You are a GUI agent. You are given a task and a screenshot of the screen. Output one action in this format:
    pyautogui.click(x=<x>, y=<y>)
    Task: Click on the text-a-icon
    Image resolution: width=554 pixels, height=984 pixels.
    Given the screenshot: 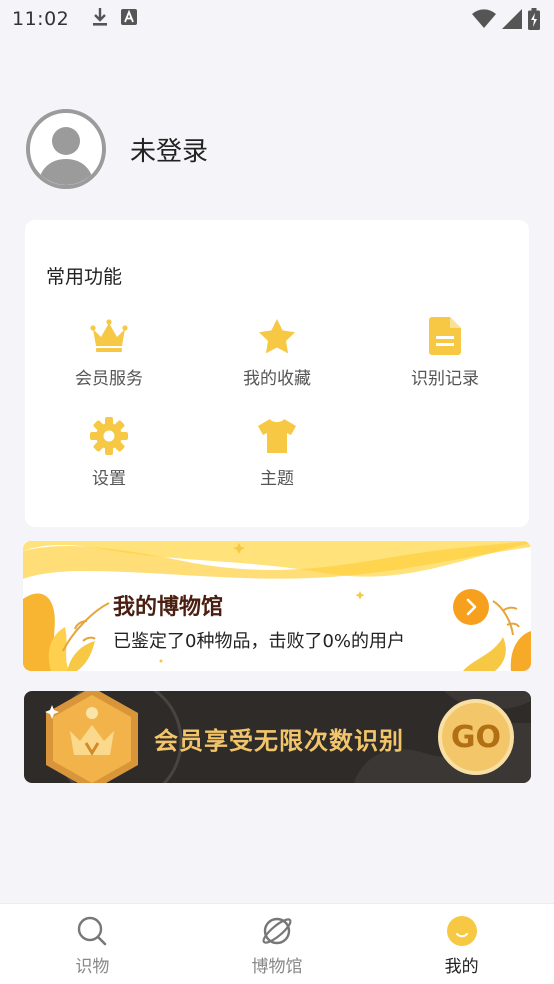 What is the action you would take?
    pyautogui.click(x=129, y=19)
    